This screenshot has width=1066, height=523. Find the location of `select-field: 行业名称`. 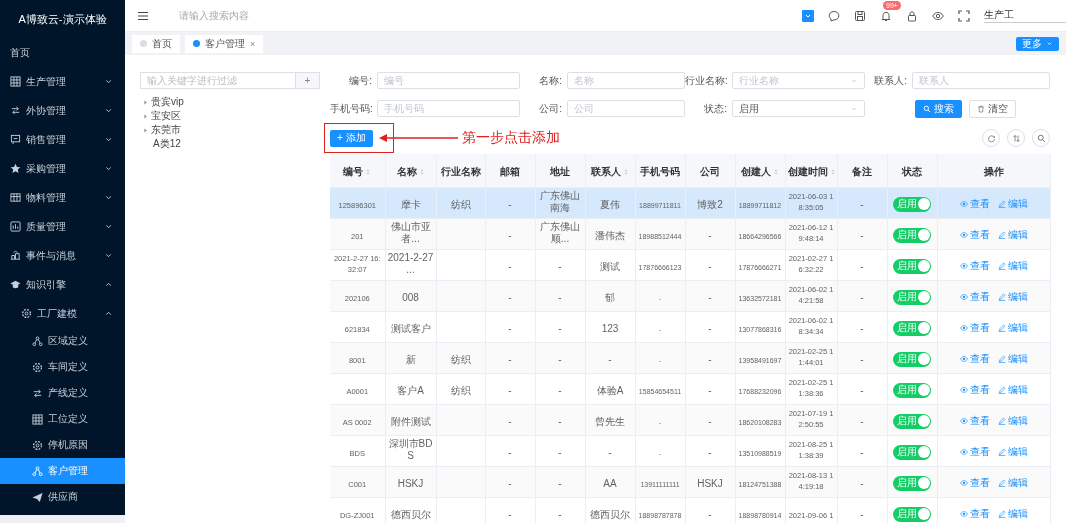

select-field: 行业名称 is located at coordinates (798, 80).